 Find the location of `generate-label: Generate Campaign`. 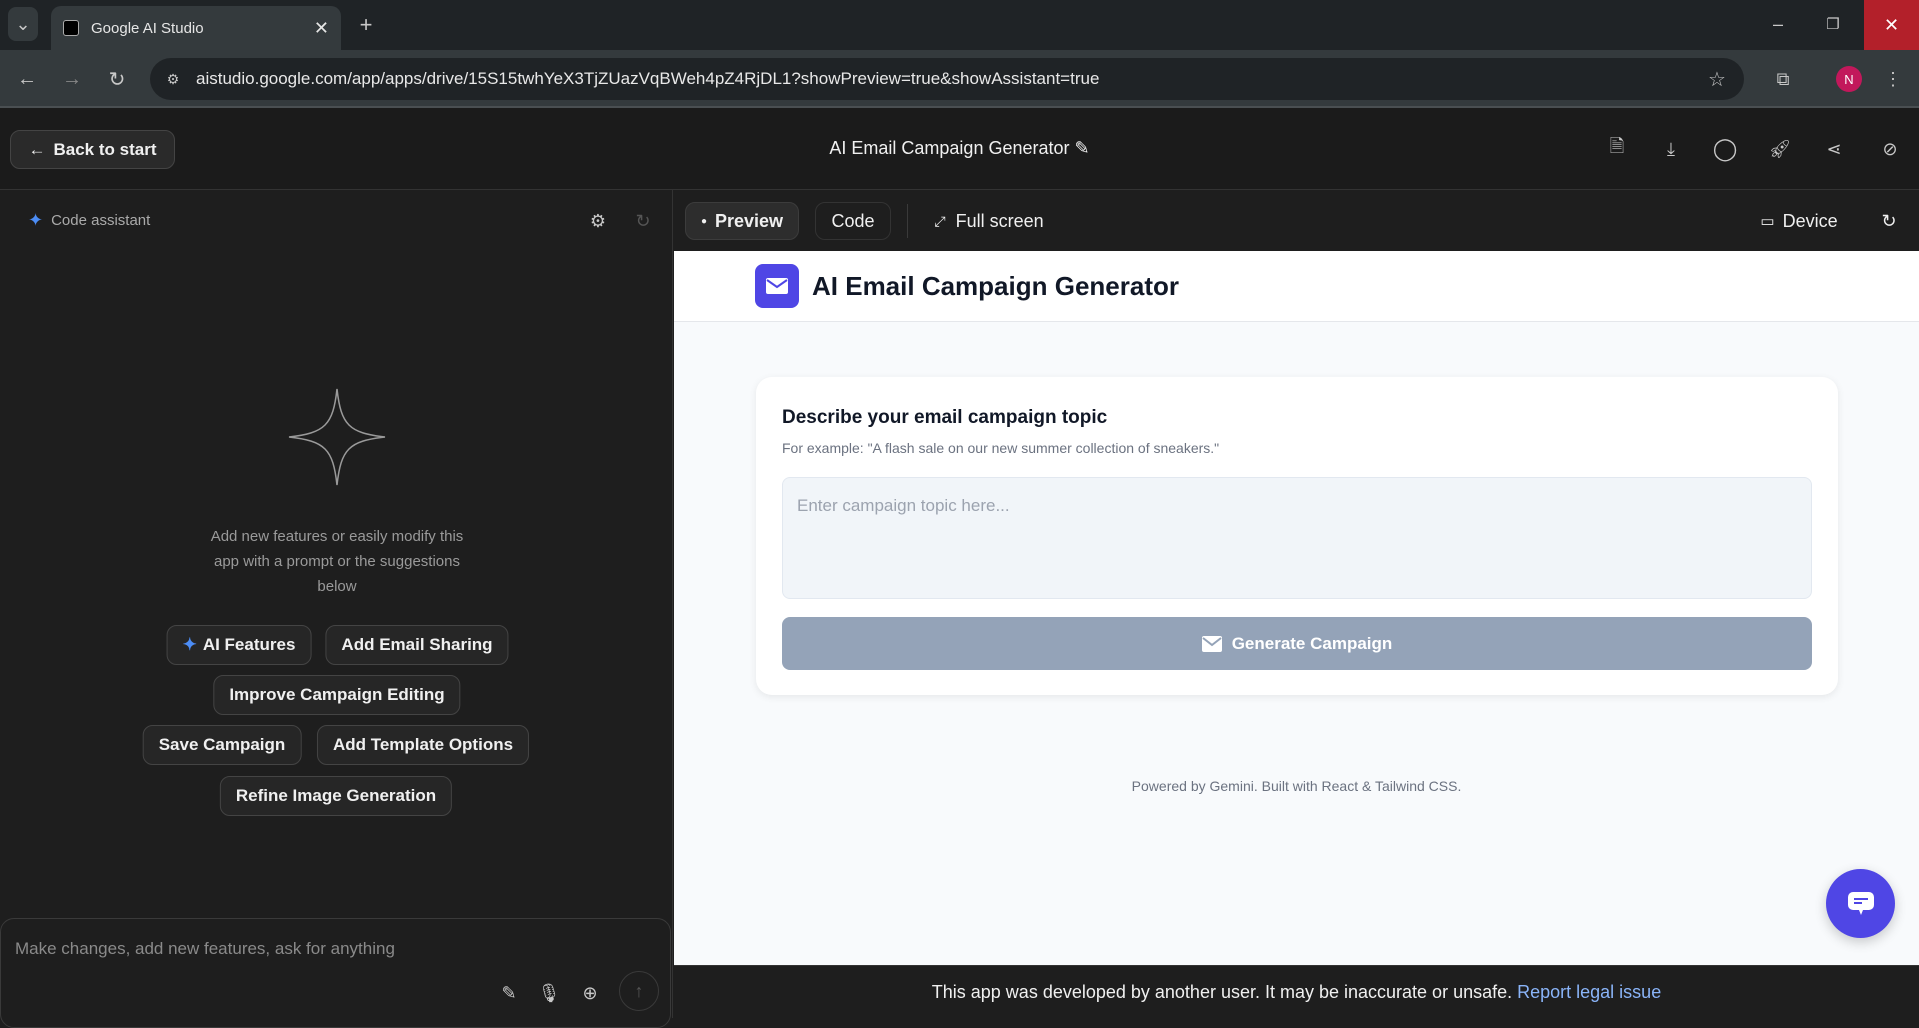

generate-label: Generate Campaign is located at coordinates (1312, 643).